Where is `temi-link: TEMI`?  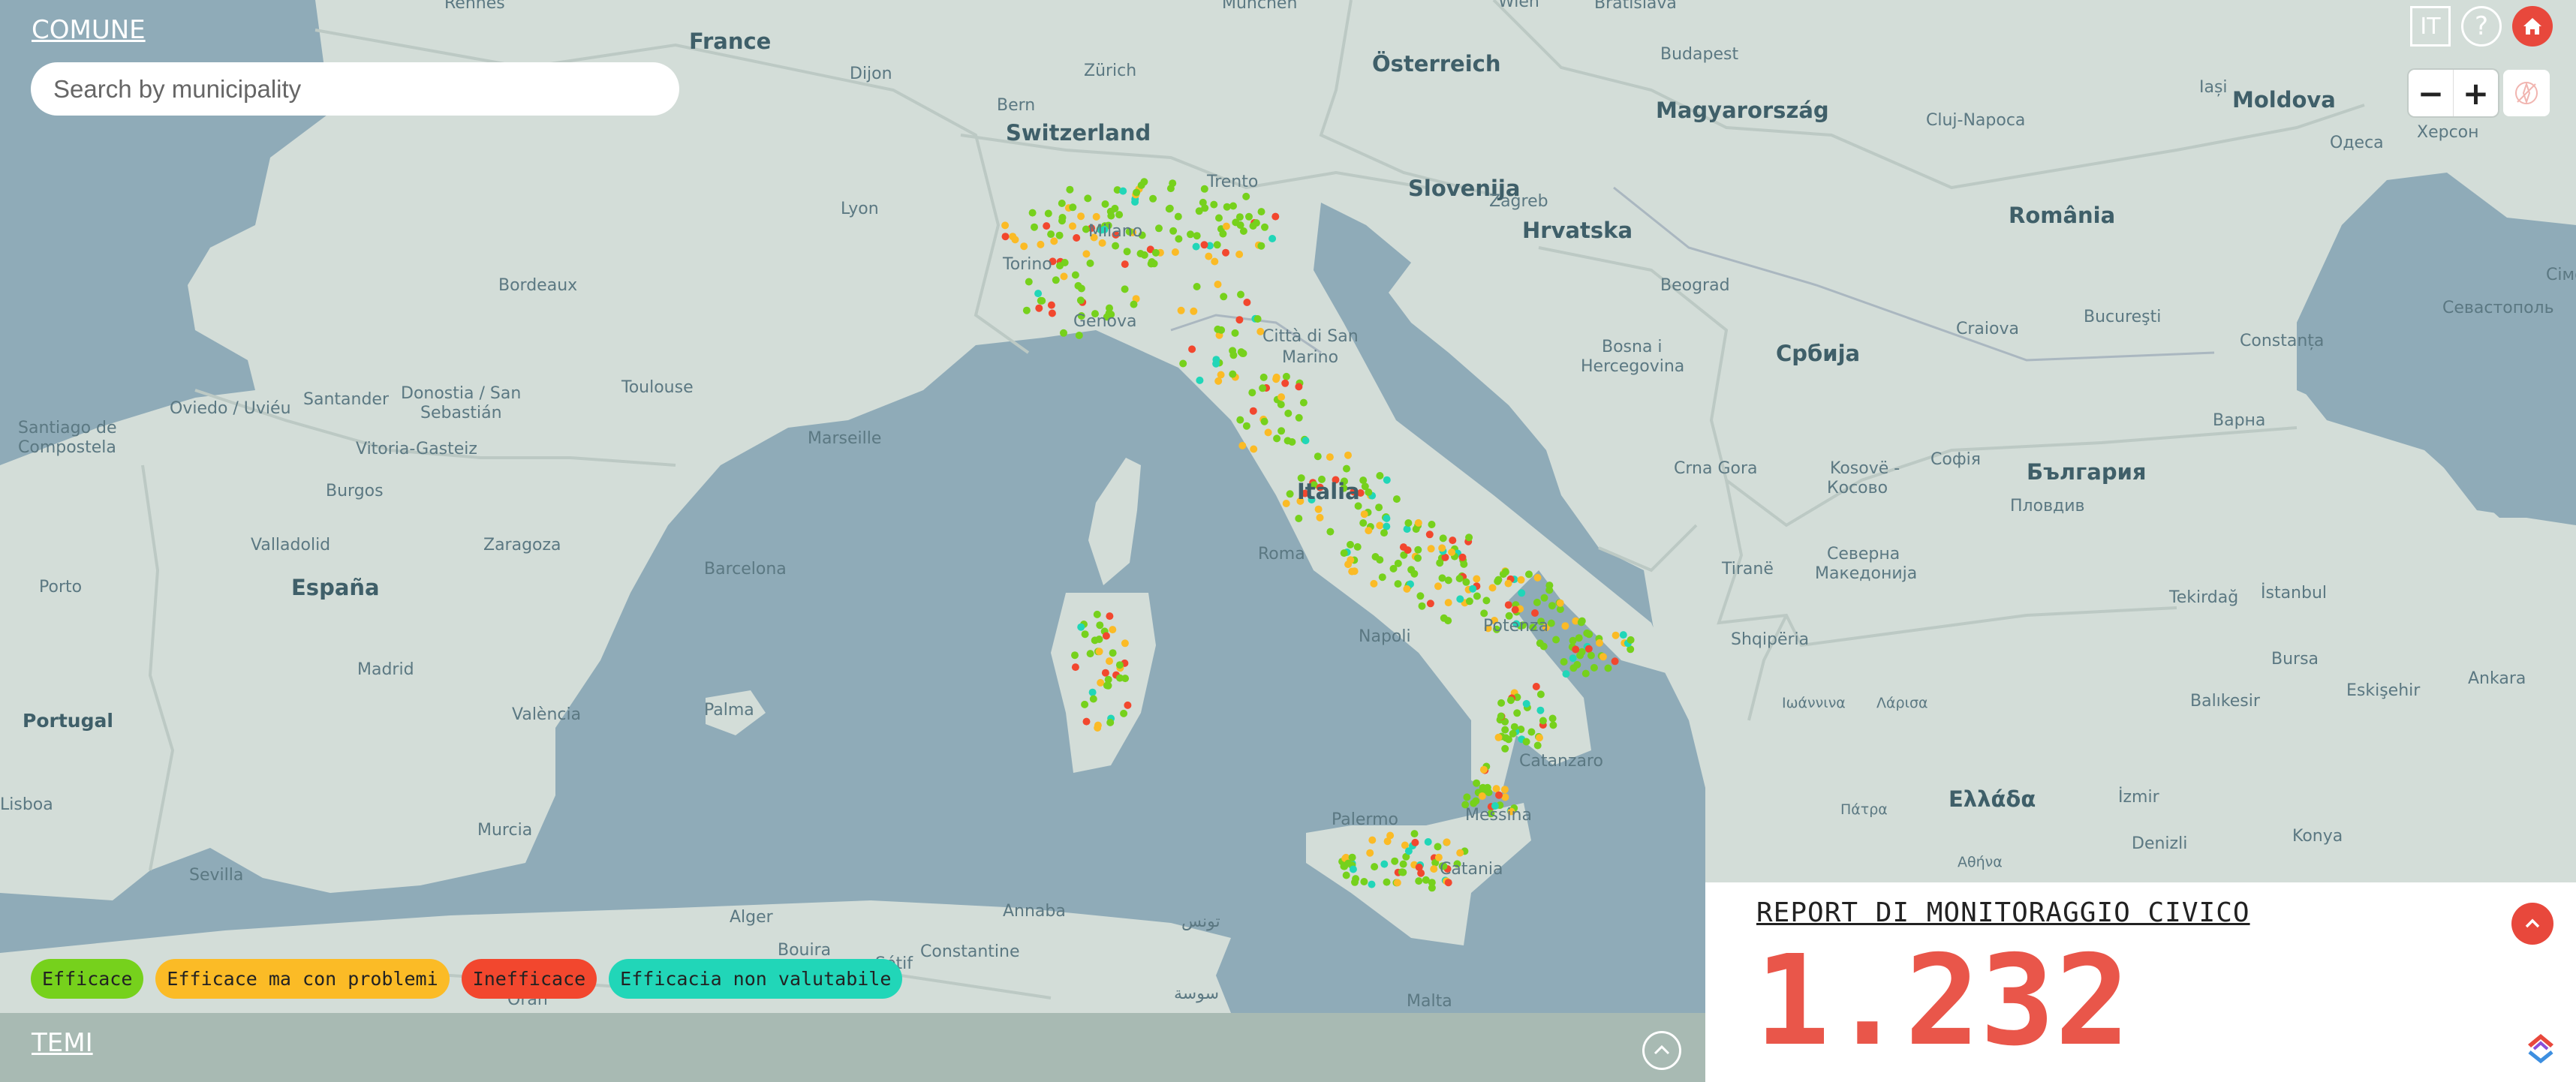 temi-link: TEMI is located at coordinates (63, 1043).